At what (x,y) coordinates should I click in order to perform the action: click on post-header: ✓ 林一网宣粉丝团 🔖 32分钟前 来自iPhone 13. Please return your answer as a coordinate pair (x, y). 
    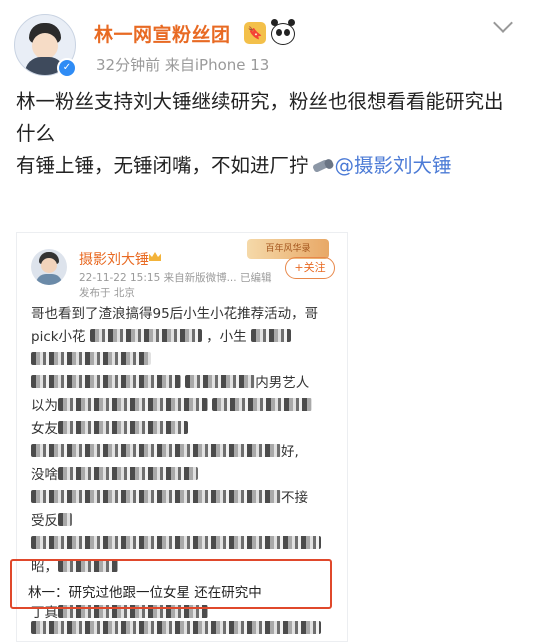
    Looking at the image, I should click on (267, 43).